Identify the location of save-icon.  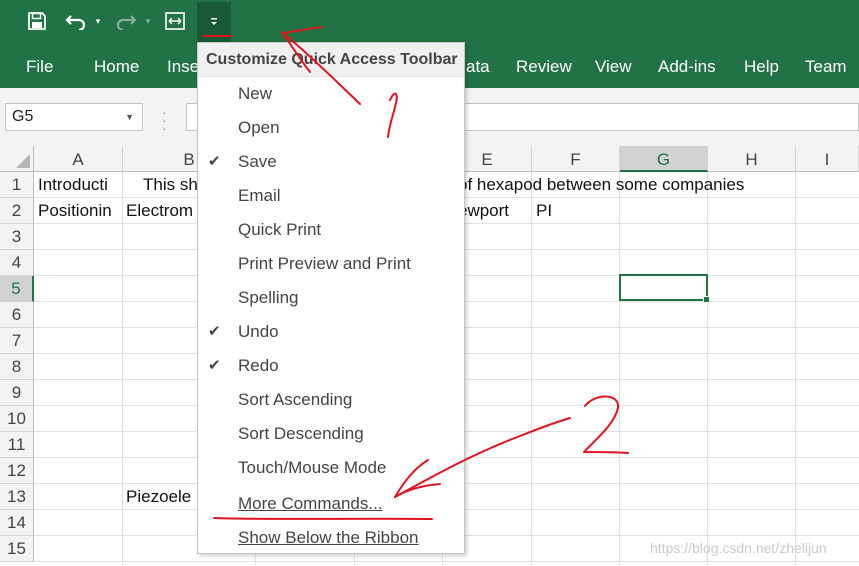
(37, 21).